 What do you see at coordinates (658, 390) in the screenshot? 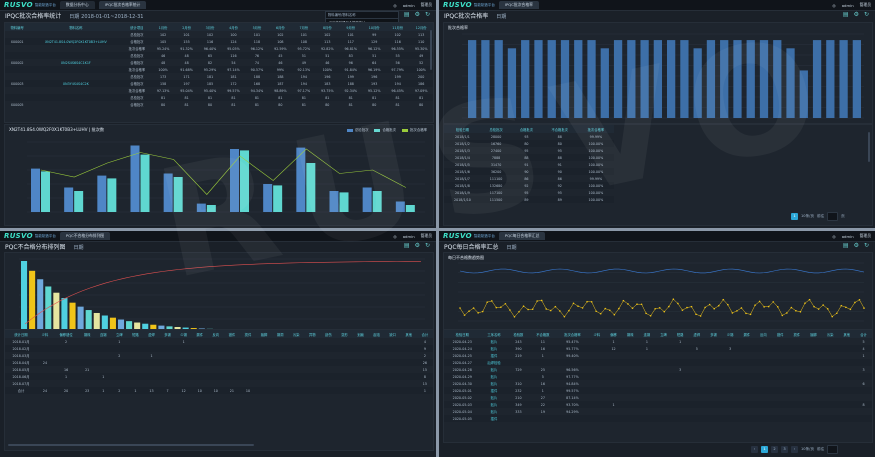
I see `table-row: 2020-05-01 插件 232 1 99.57%` at bounding box center [658, 390].